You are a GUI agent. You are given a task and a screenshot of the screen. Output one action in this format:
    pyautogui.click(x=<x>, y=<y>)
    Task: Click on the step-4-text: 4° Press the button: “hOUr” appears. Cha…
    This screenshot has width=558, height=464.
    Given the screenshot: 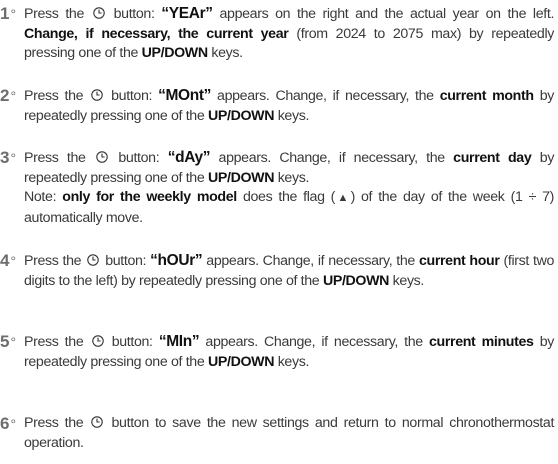 What is the action you would take?
    pyautogui.click(x=277, y=270)
    